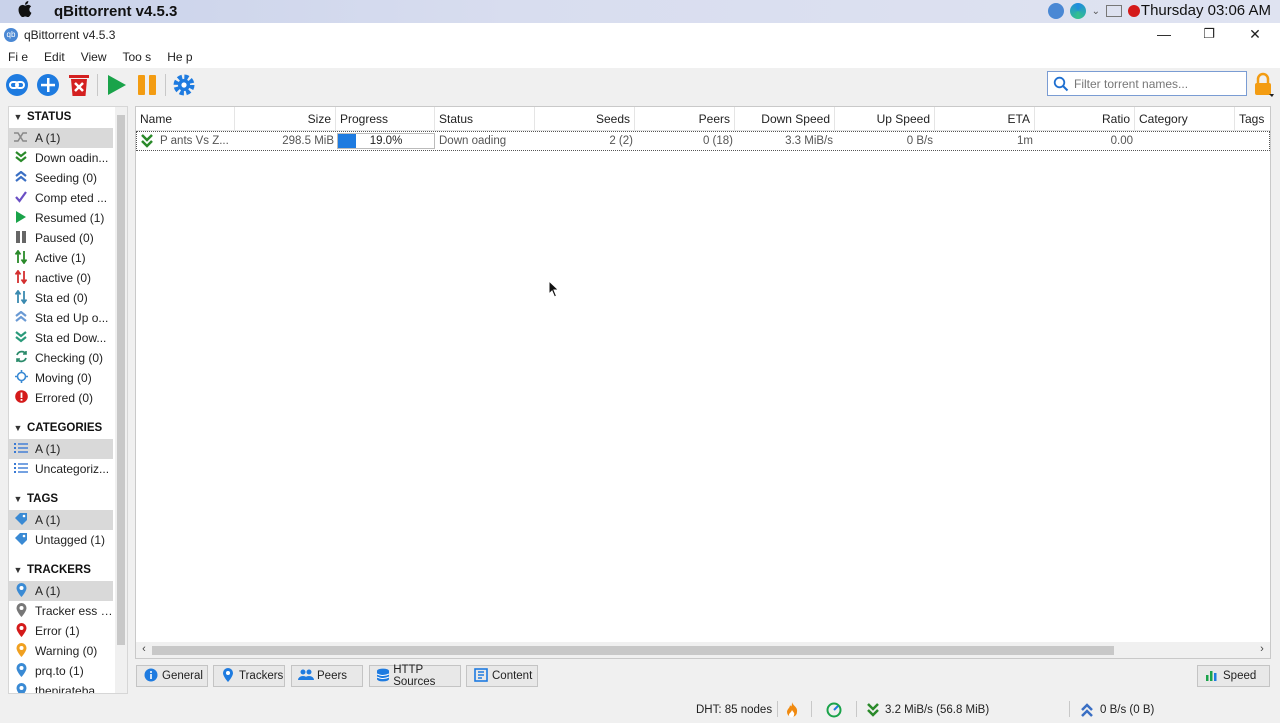 This screenshot has height=723, width=1280. What do you see at coordinates (61, 278) in the screenshot?
I see `status-filter-item: nactive (0)` at bounding box center [61, 278].